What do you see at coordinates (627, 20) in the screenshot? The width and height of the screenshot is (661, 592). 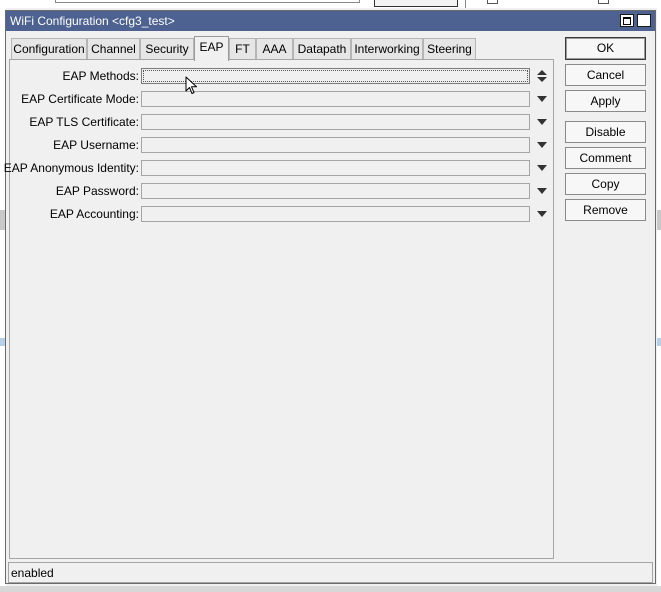 I see `maximize-icon` at bounding box center [627, 20].